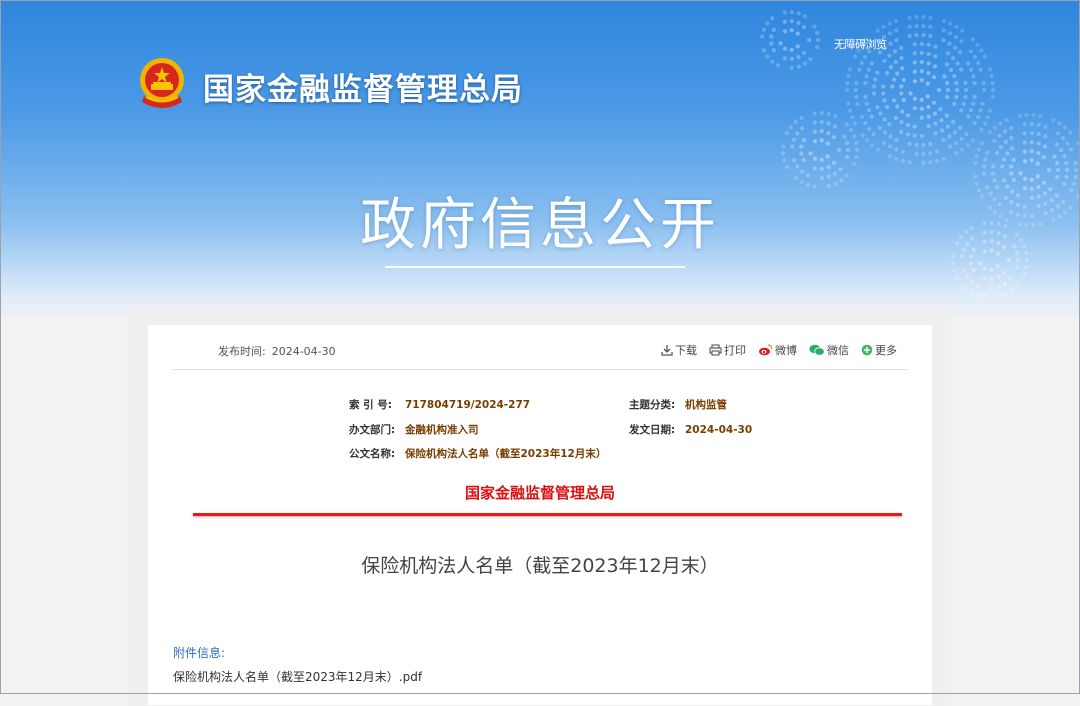 This screenshot has height=706, width=1080. I want to click on issuing-department-row: 办文部门: 金融机构准入司, so click(477, 430).